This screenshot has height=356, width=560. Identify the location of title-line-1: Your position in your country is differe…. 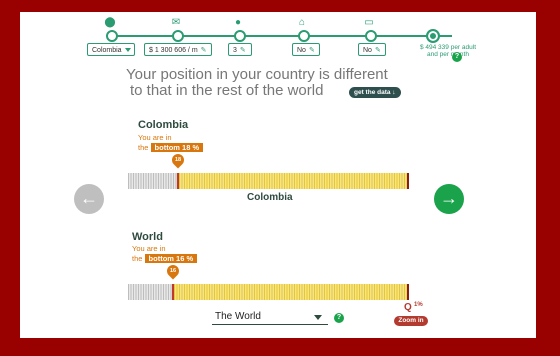
(257, 74).